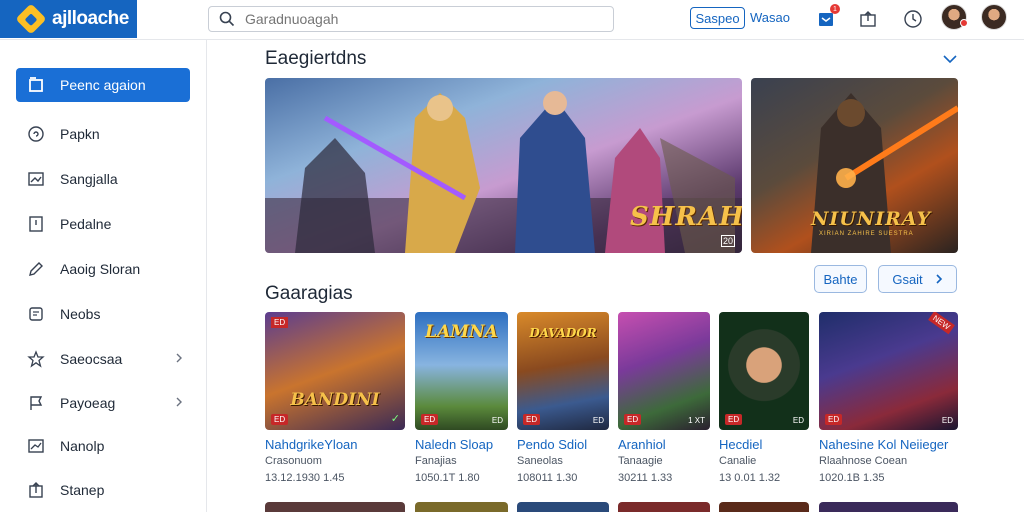 This screenshot has width=1024, height=512. I want to click on top-bar: ajlloache Saspeo Wasao 1, so click(512, 20).